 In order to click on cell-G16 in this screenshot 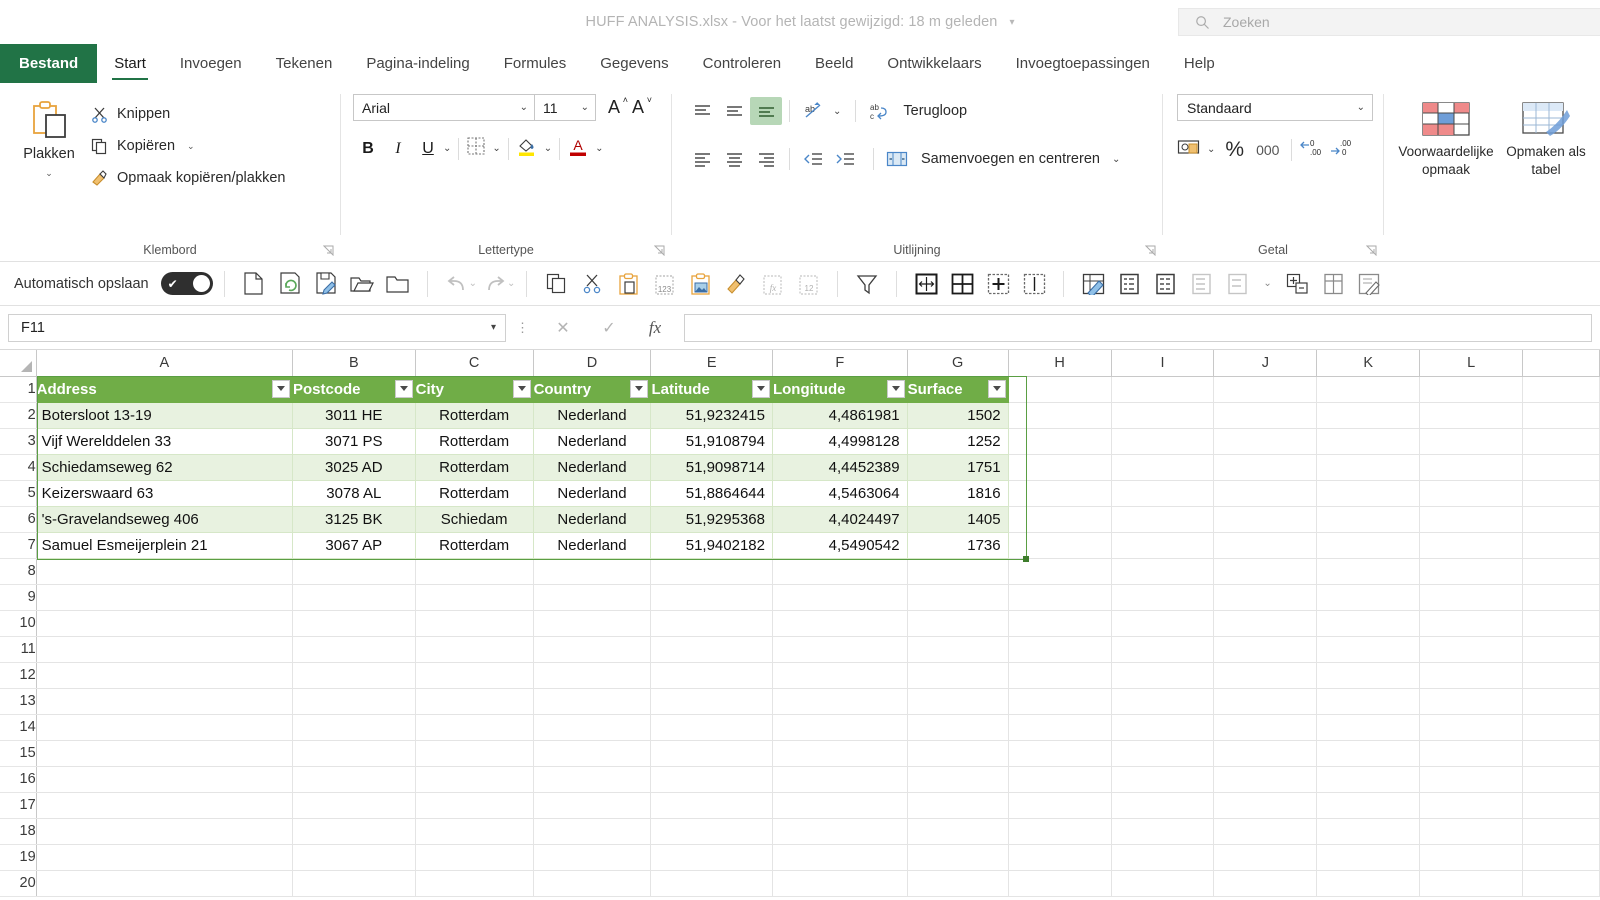, I will do `click(958, 779)`.